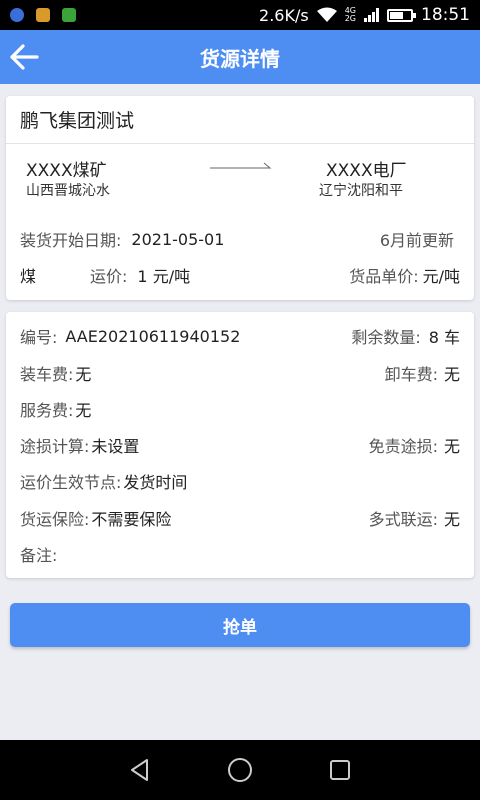 This screenshot has width=480, height=800. I want to click on service-fee-row: 服务费: 无, so click(240, 409).